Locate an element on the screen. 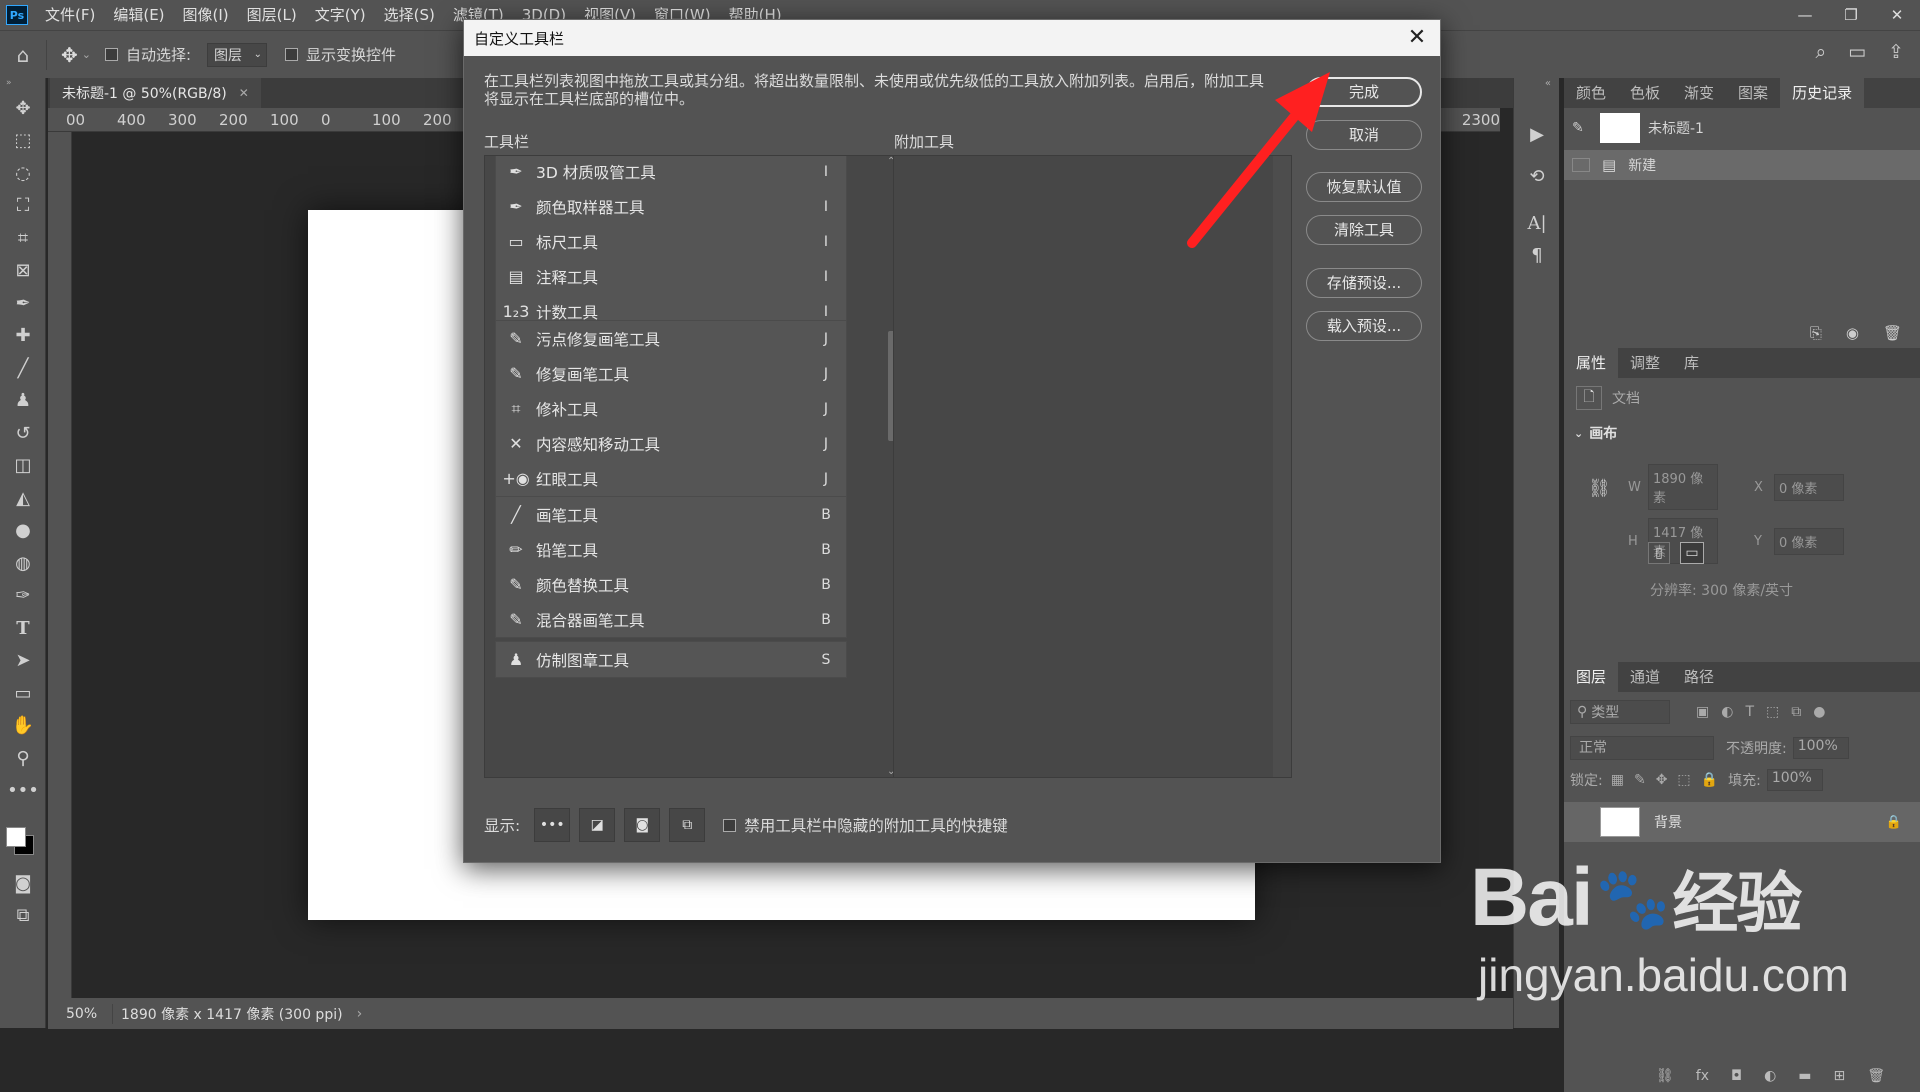 This screenshot has height=1092, width=1920. adjustment-layer-icon: ◐ is located at coordinates (1770, 1076).